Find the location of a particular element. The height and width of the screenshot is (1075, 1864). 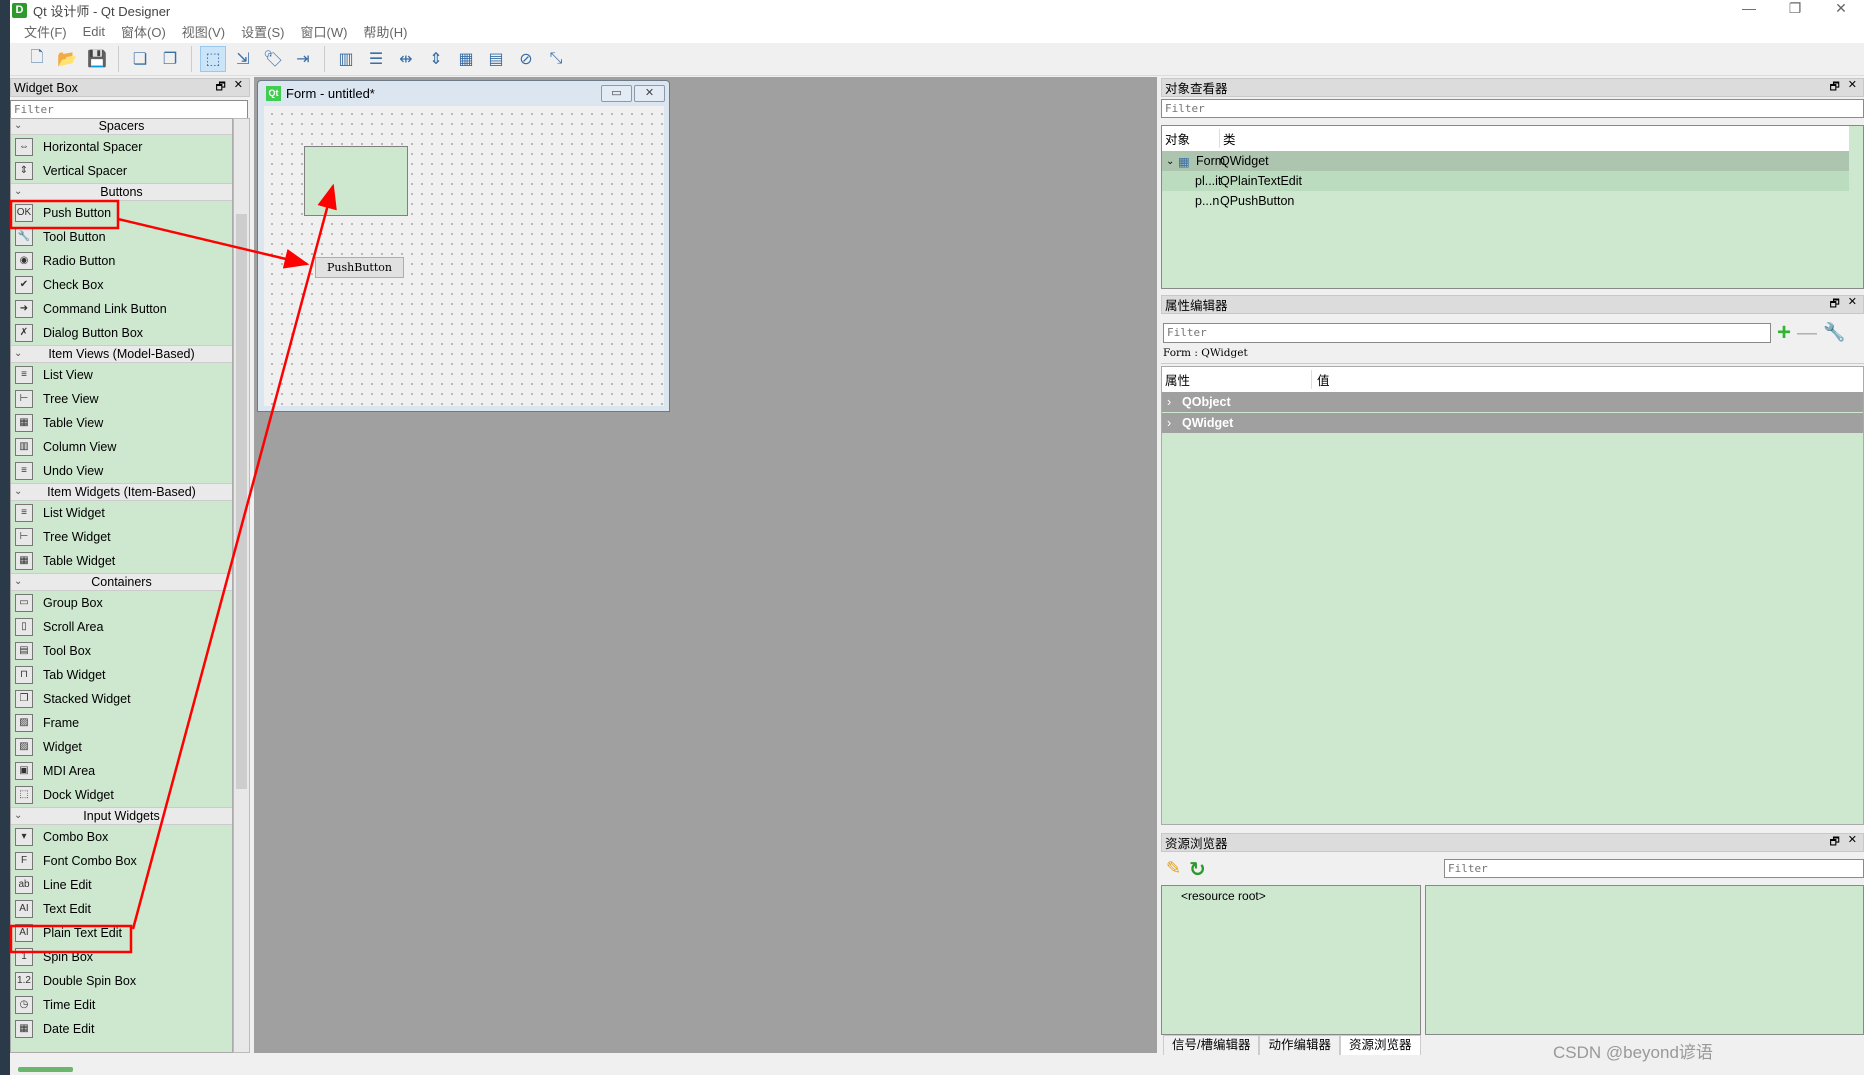

property-filter-input is located at coordinates (1467, 332).